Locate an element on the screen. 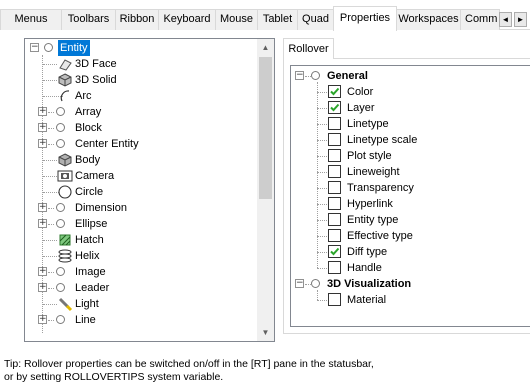 Image resolution: width=530 pixels, height=384 pixels. tree-label: Dimension is located at coordinates (101, 208).